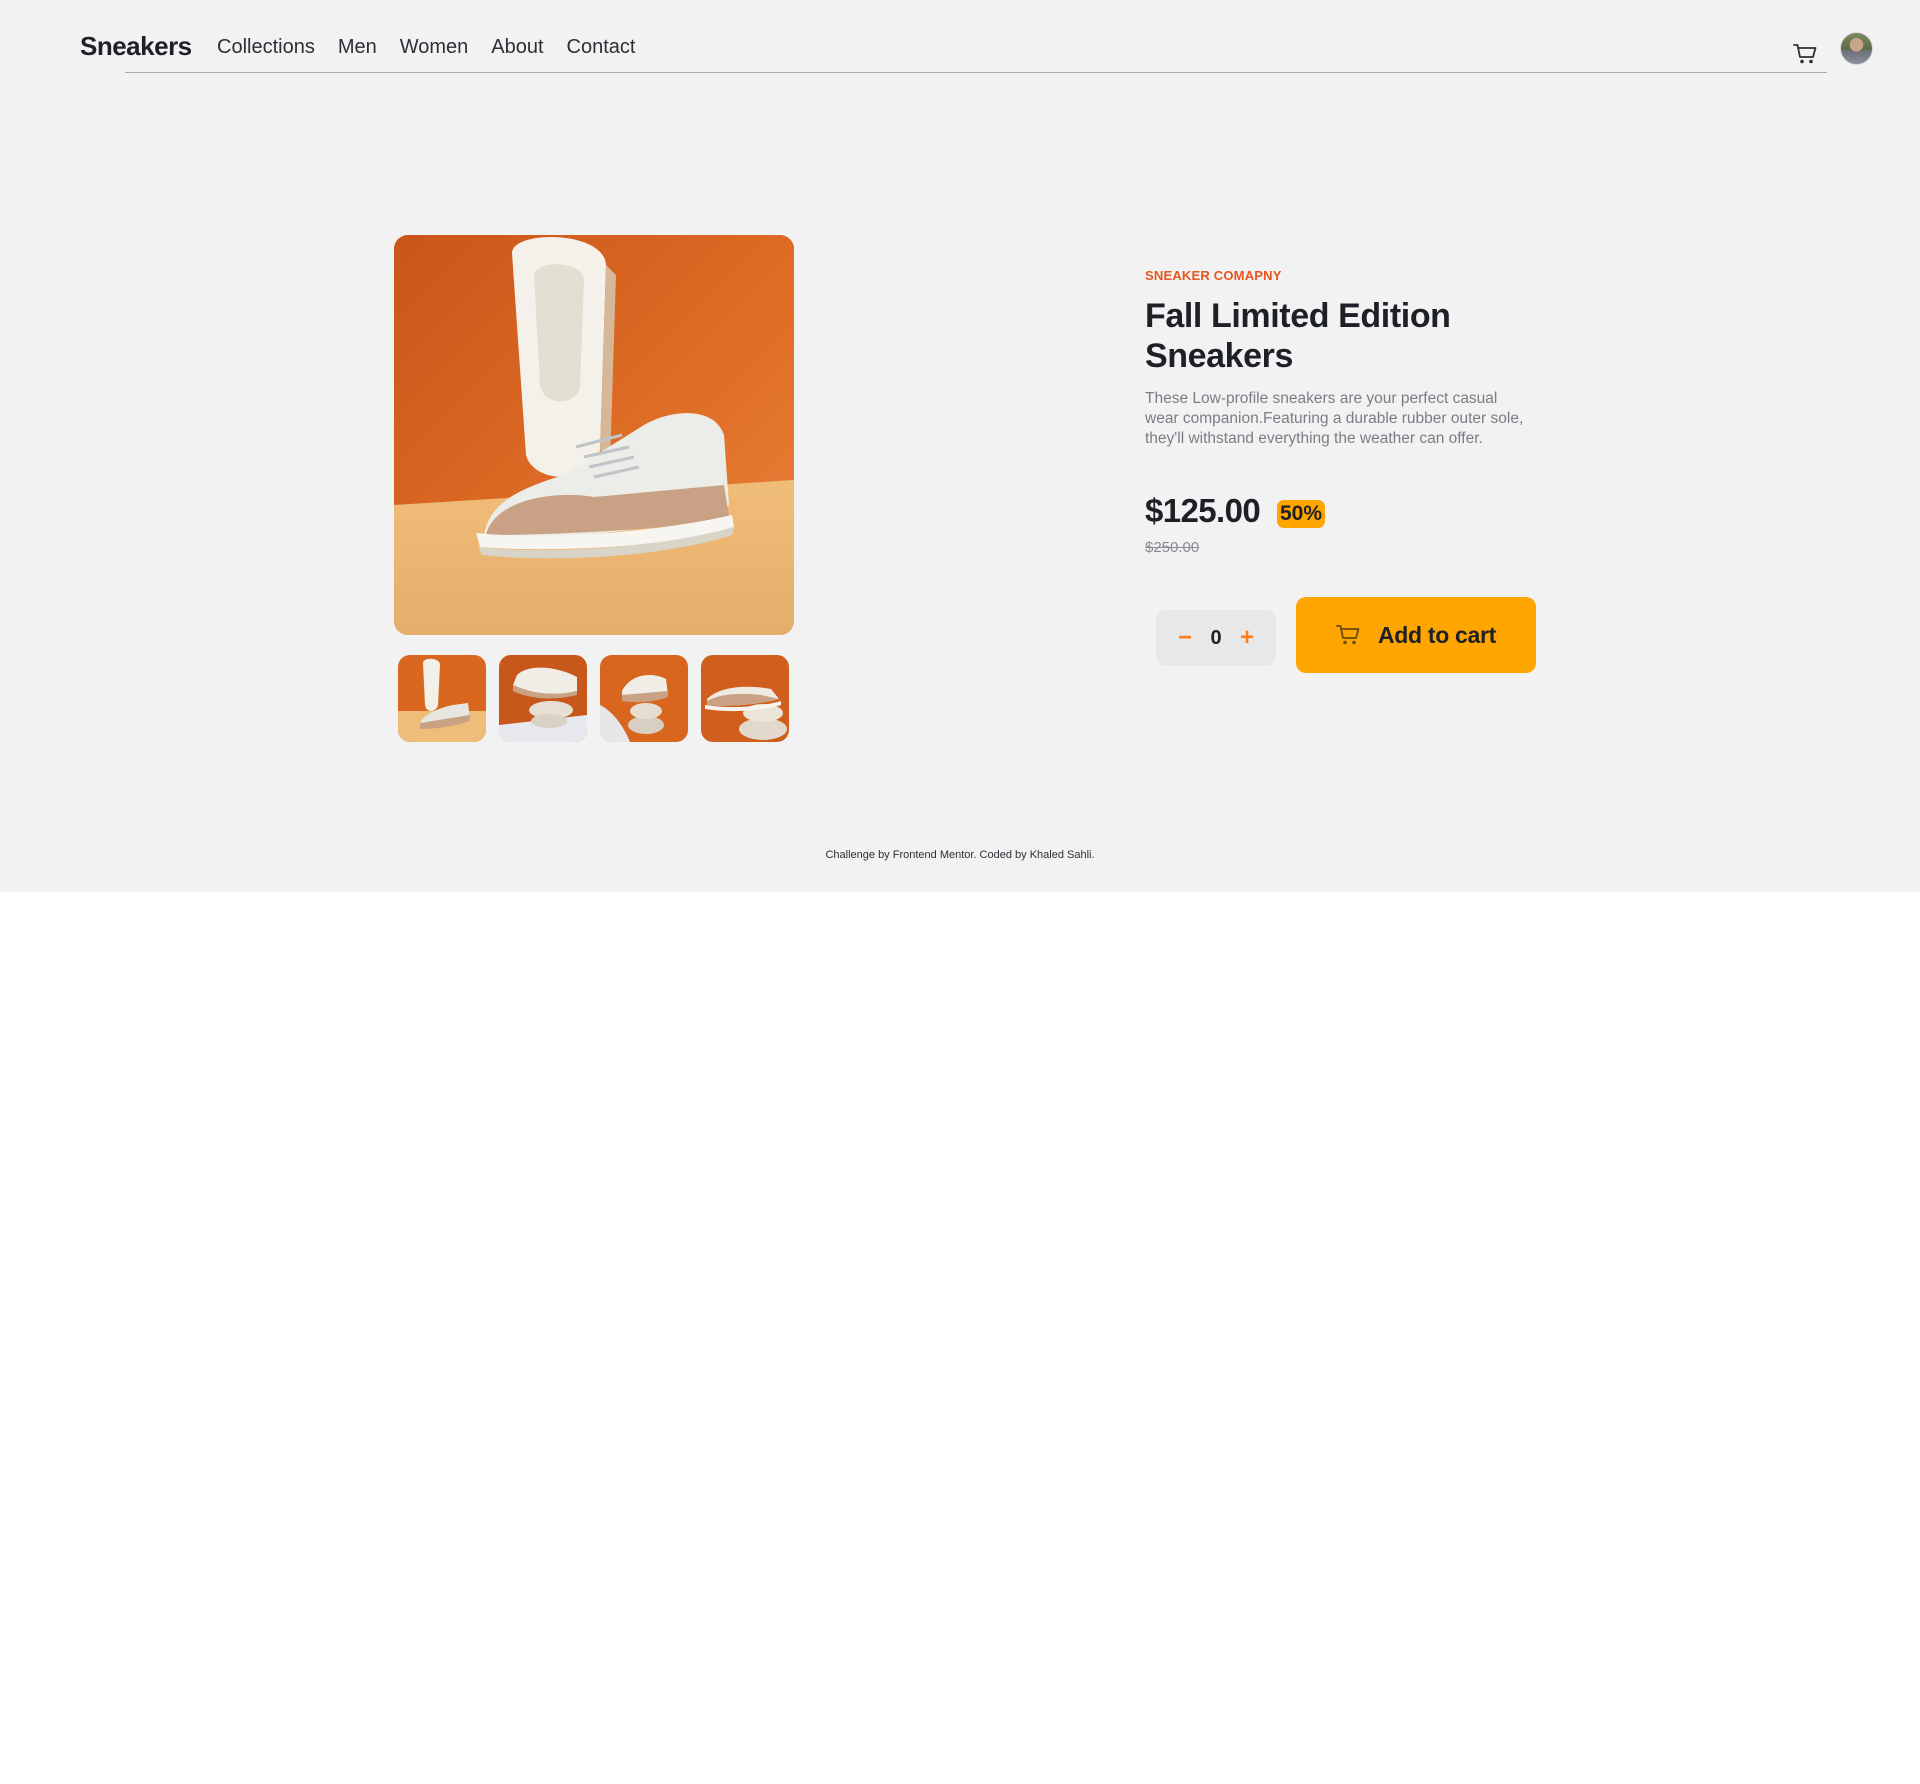  What do you see at coordinates (1172, 547) in the screenshot?
I see `original-price: $250.00` at bounding box center [1172, 547].